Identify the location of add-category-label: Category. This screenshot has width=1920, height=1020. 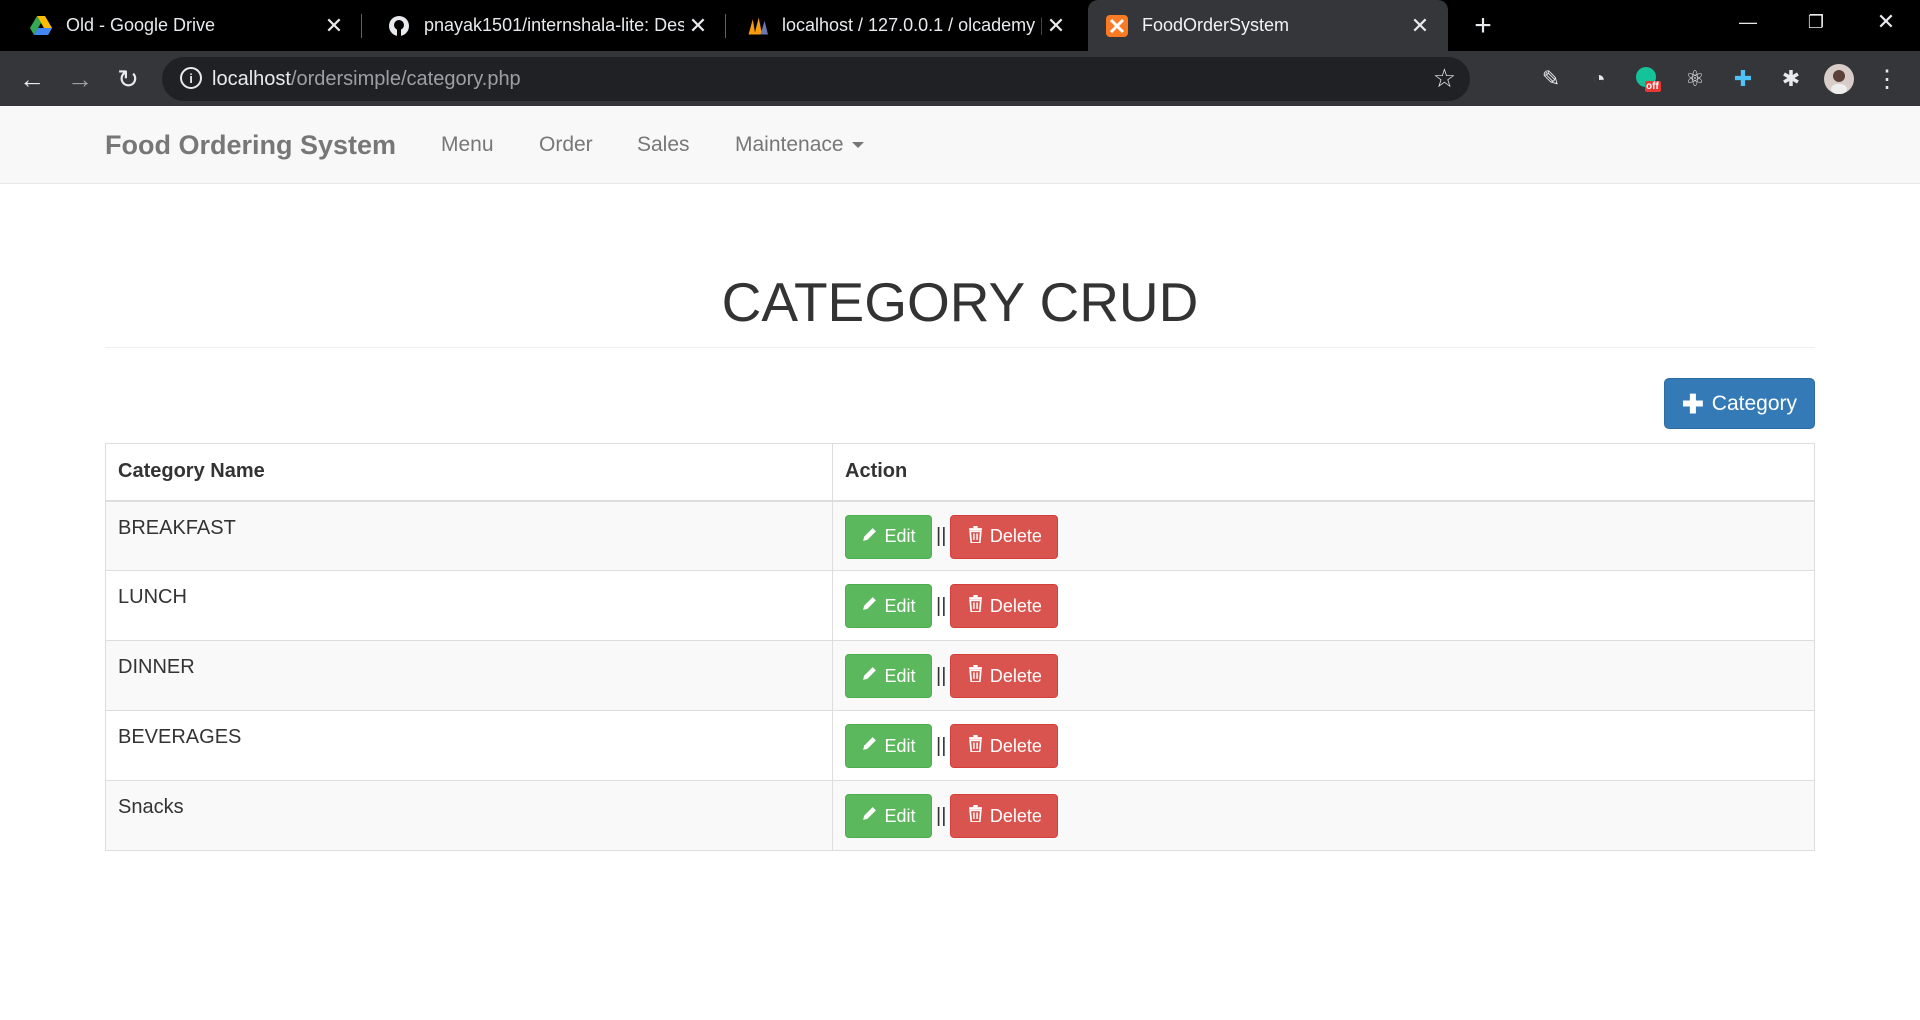
(1754, 403).